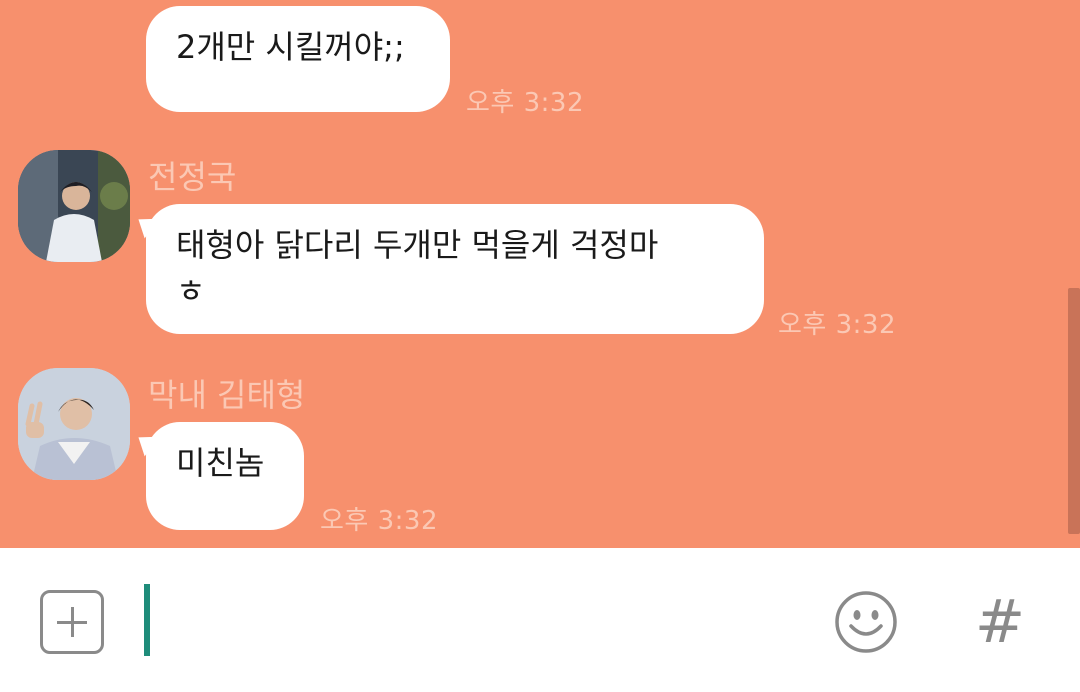  Describe the element at coordinates (147, 620) in the screenshot. I see `text-cursor` at that location.